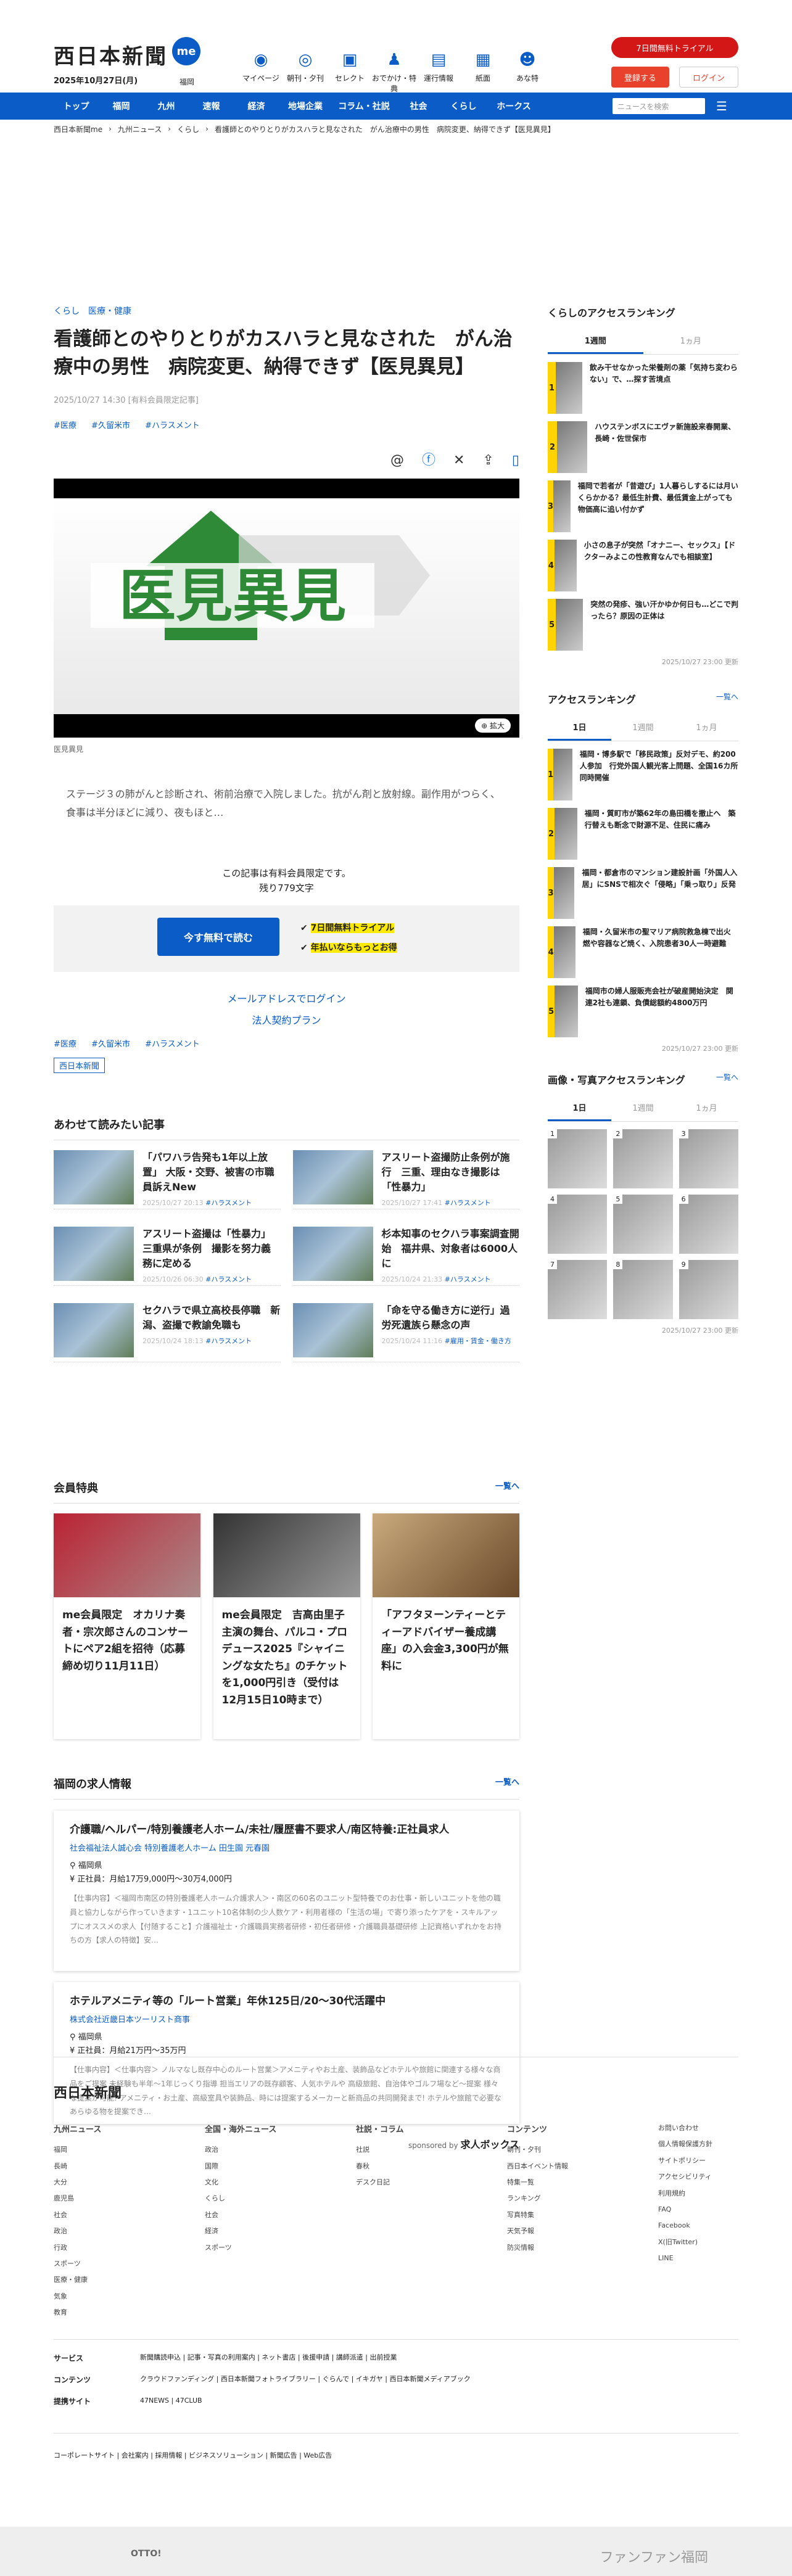 Image resolution: width=792 pixels, height=2576 pixels. What do you see at coordinates (111, 54) in the screenshot?
I see `site-logo: 西日本新聞` at bounding box center [111, 54].